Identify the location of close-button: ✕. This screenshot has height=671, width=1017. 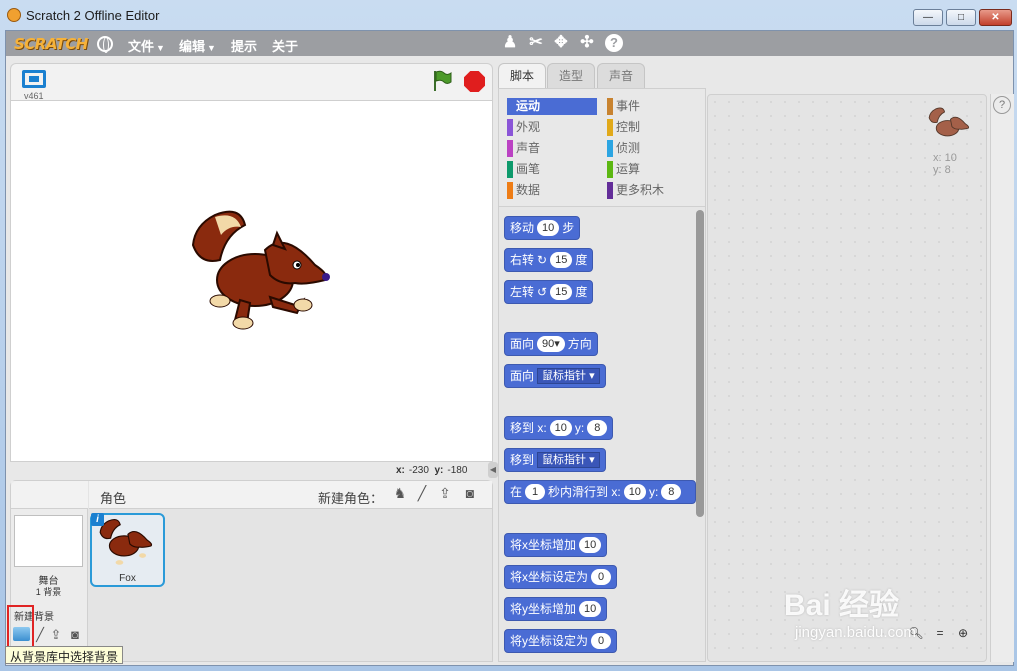
(995, 17).